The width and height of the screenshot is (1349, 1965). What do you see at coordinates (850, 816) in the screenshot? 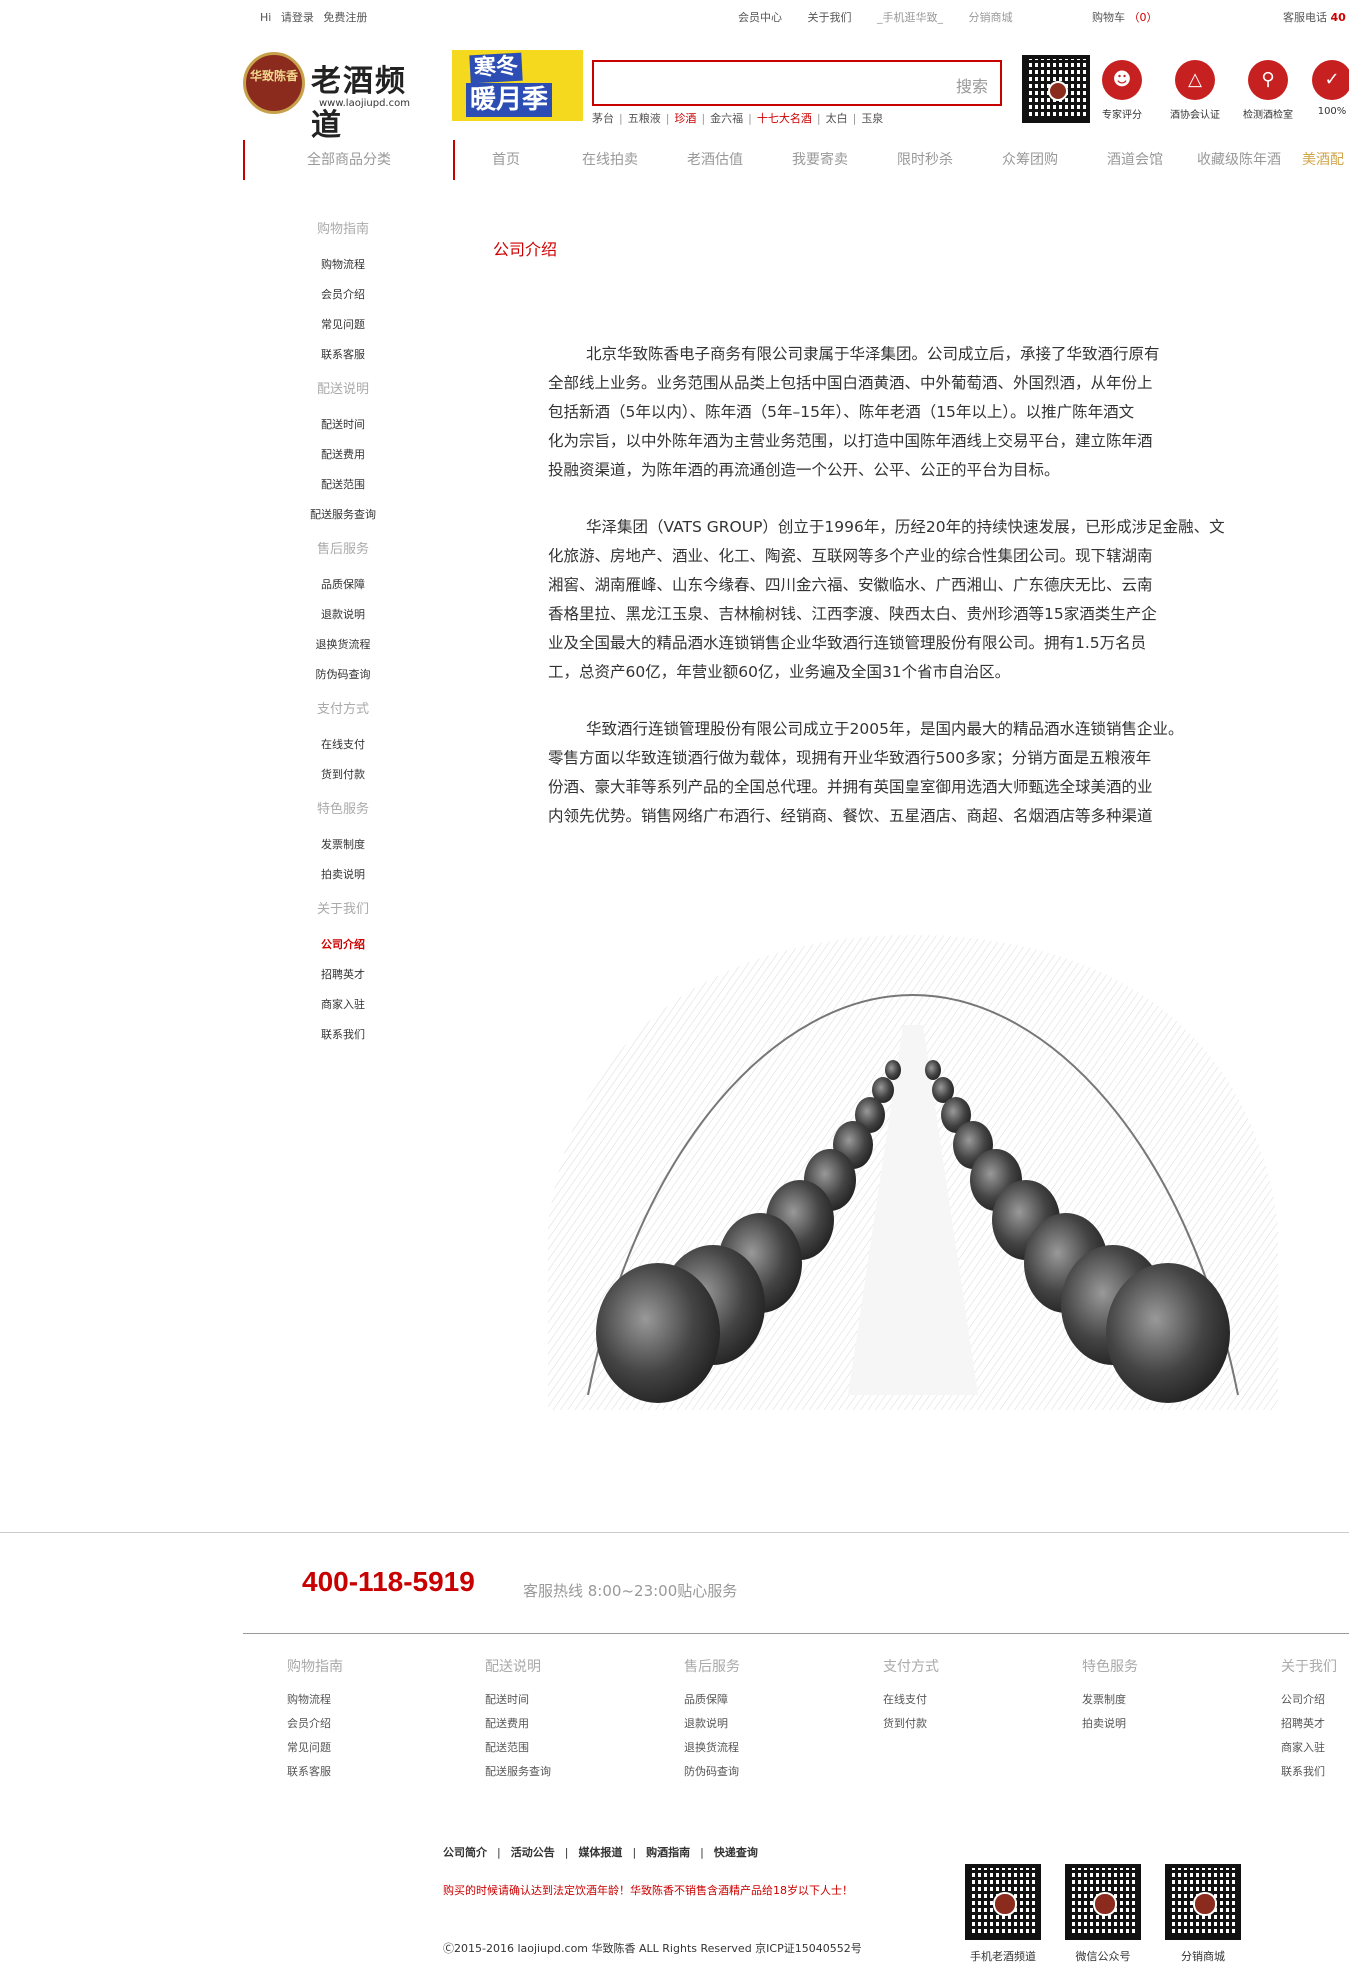
I see `text-line: 内领先优势。销售网络广布酒行、经销商、餐饮、五星酒店、商超、名烟酒店等多种渠道` at bounding box center [850, 816].